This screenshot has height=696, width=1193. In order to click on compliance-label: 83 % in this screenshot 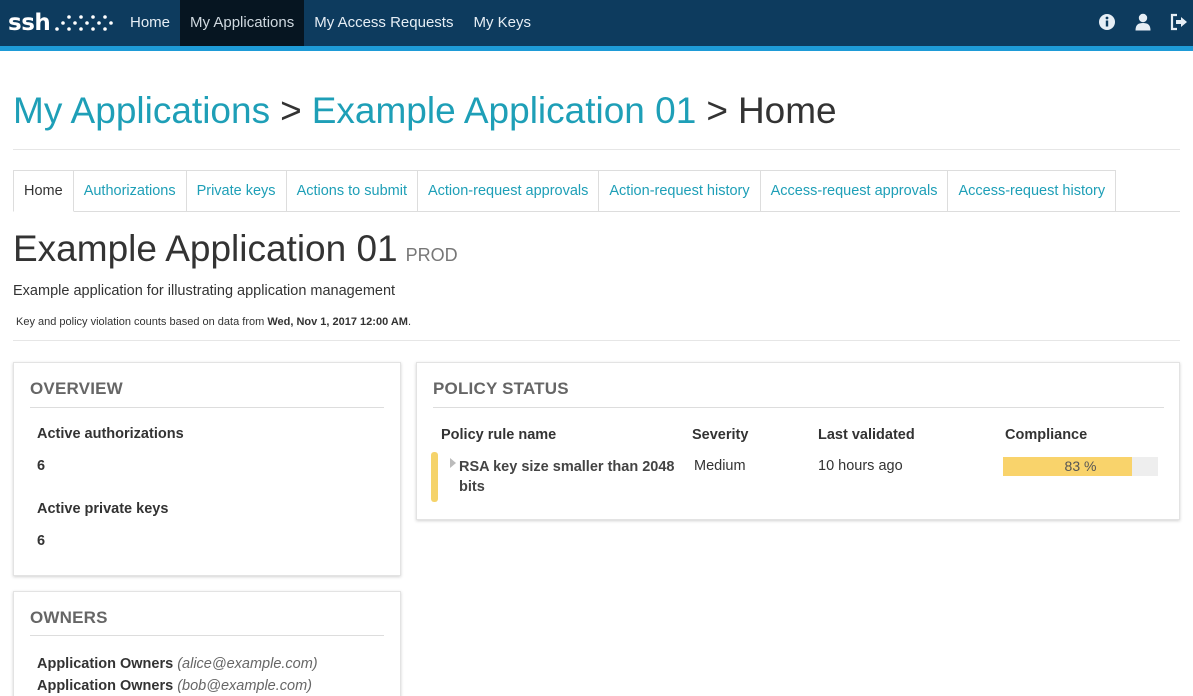, I will do `click(1080, 466)`.